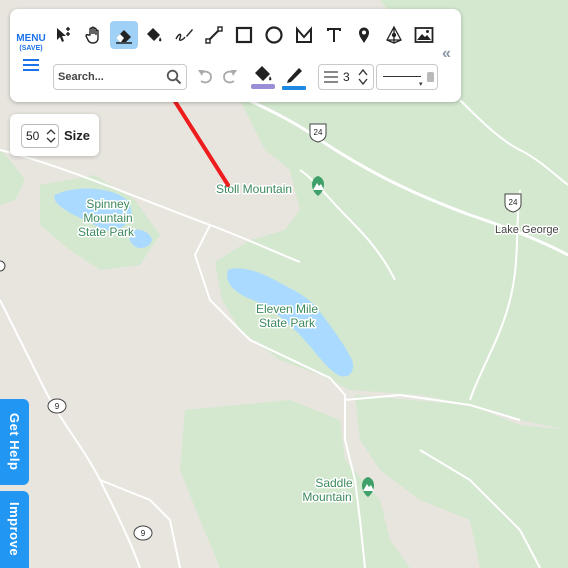 The image size is (568, 568). I want to click on stroke-color-button, so click(294, 78).